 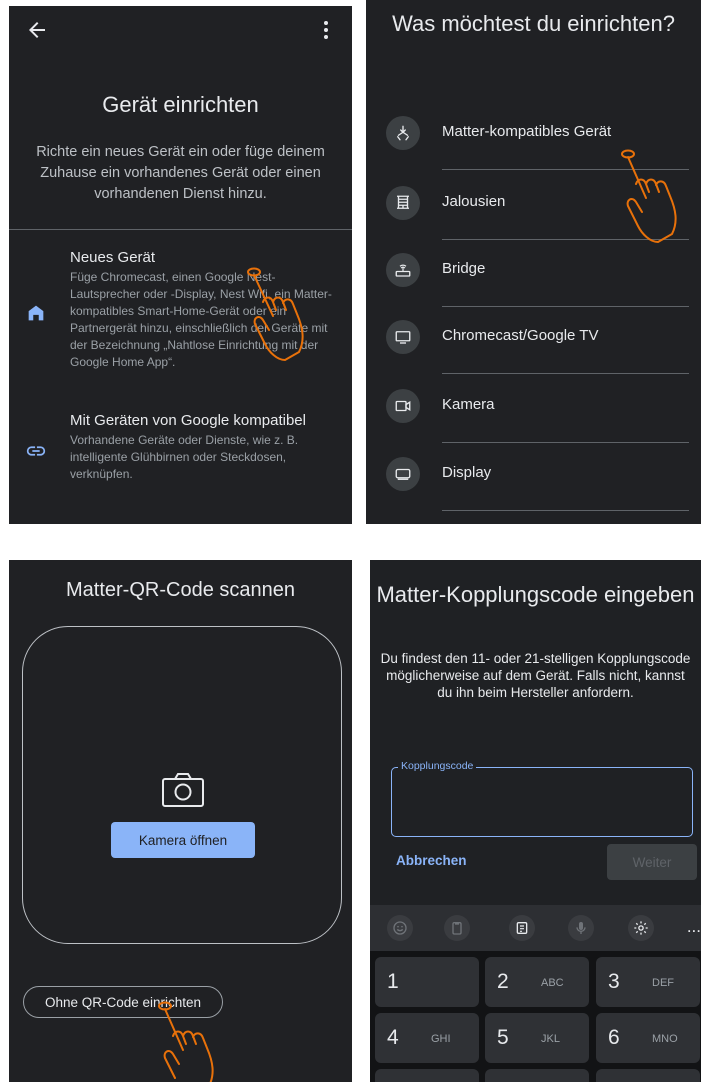 I want to click on list-item-chromecast: Chromecast/Google TV, so click(x=537, y=340).